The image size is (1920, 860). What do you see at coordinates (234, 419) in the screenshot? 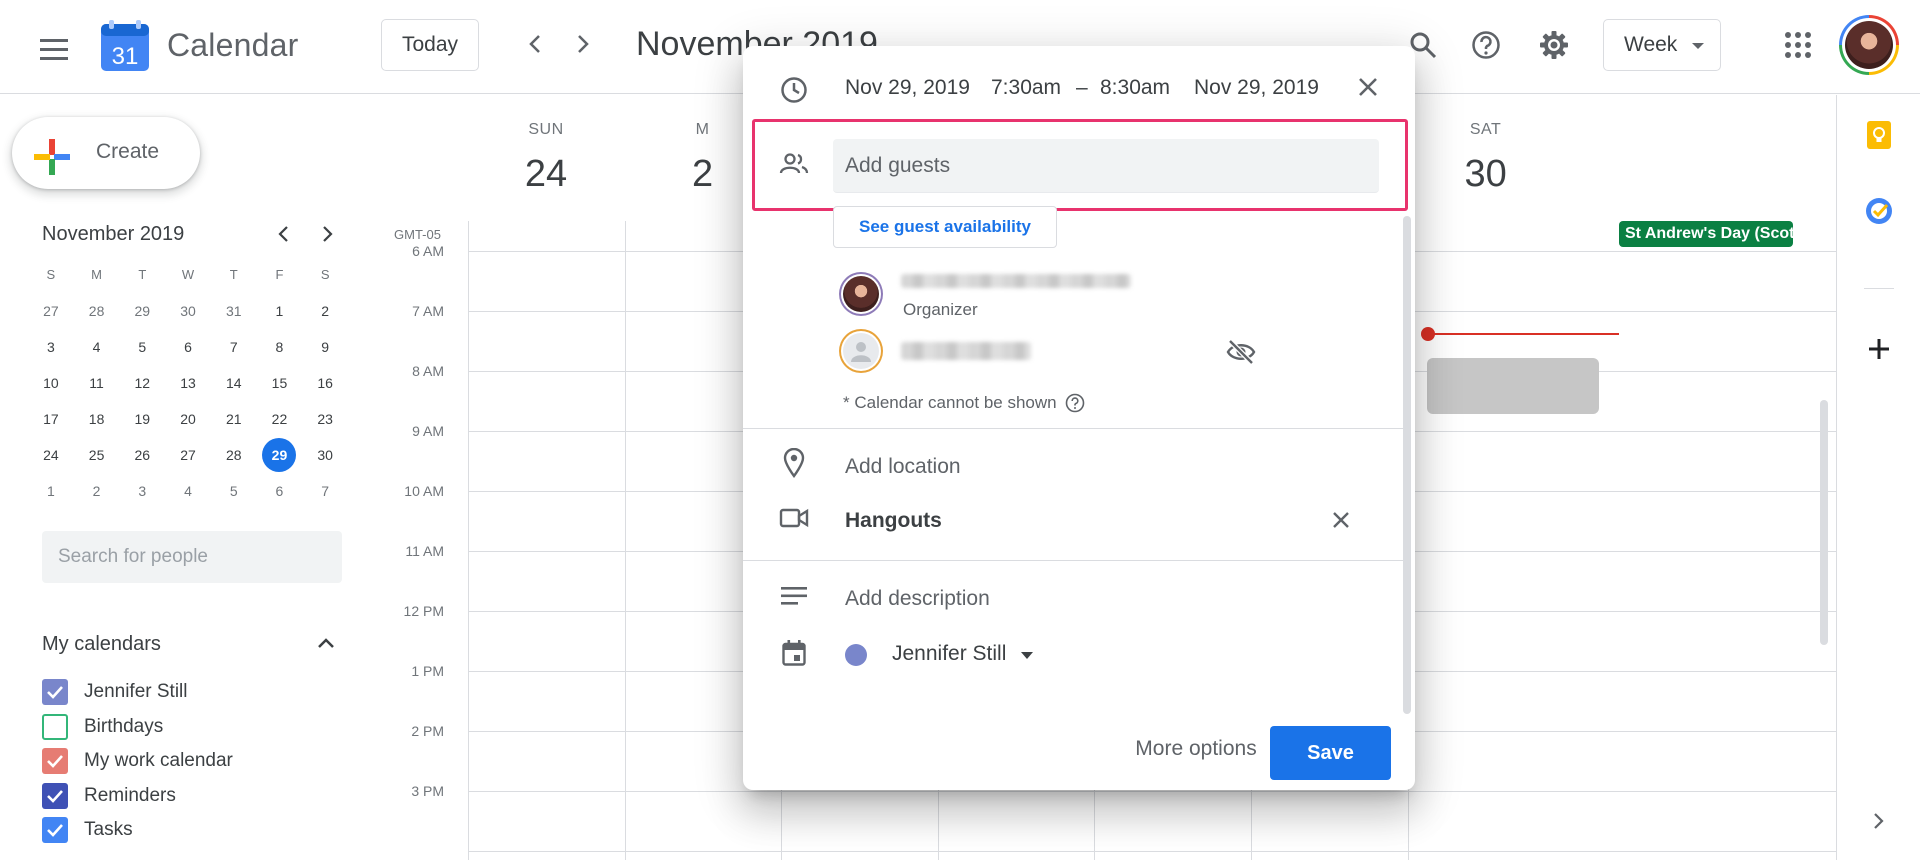
I see `mini-calendar-day: 21` at bounding box center [234, 419].